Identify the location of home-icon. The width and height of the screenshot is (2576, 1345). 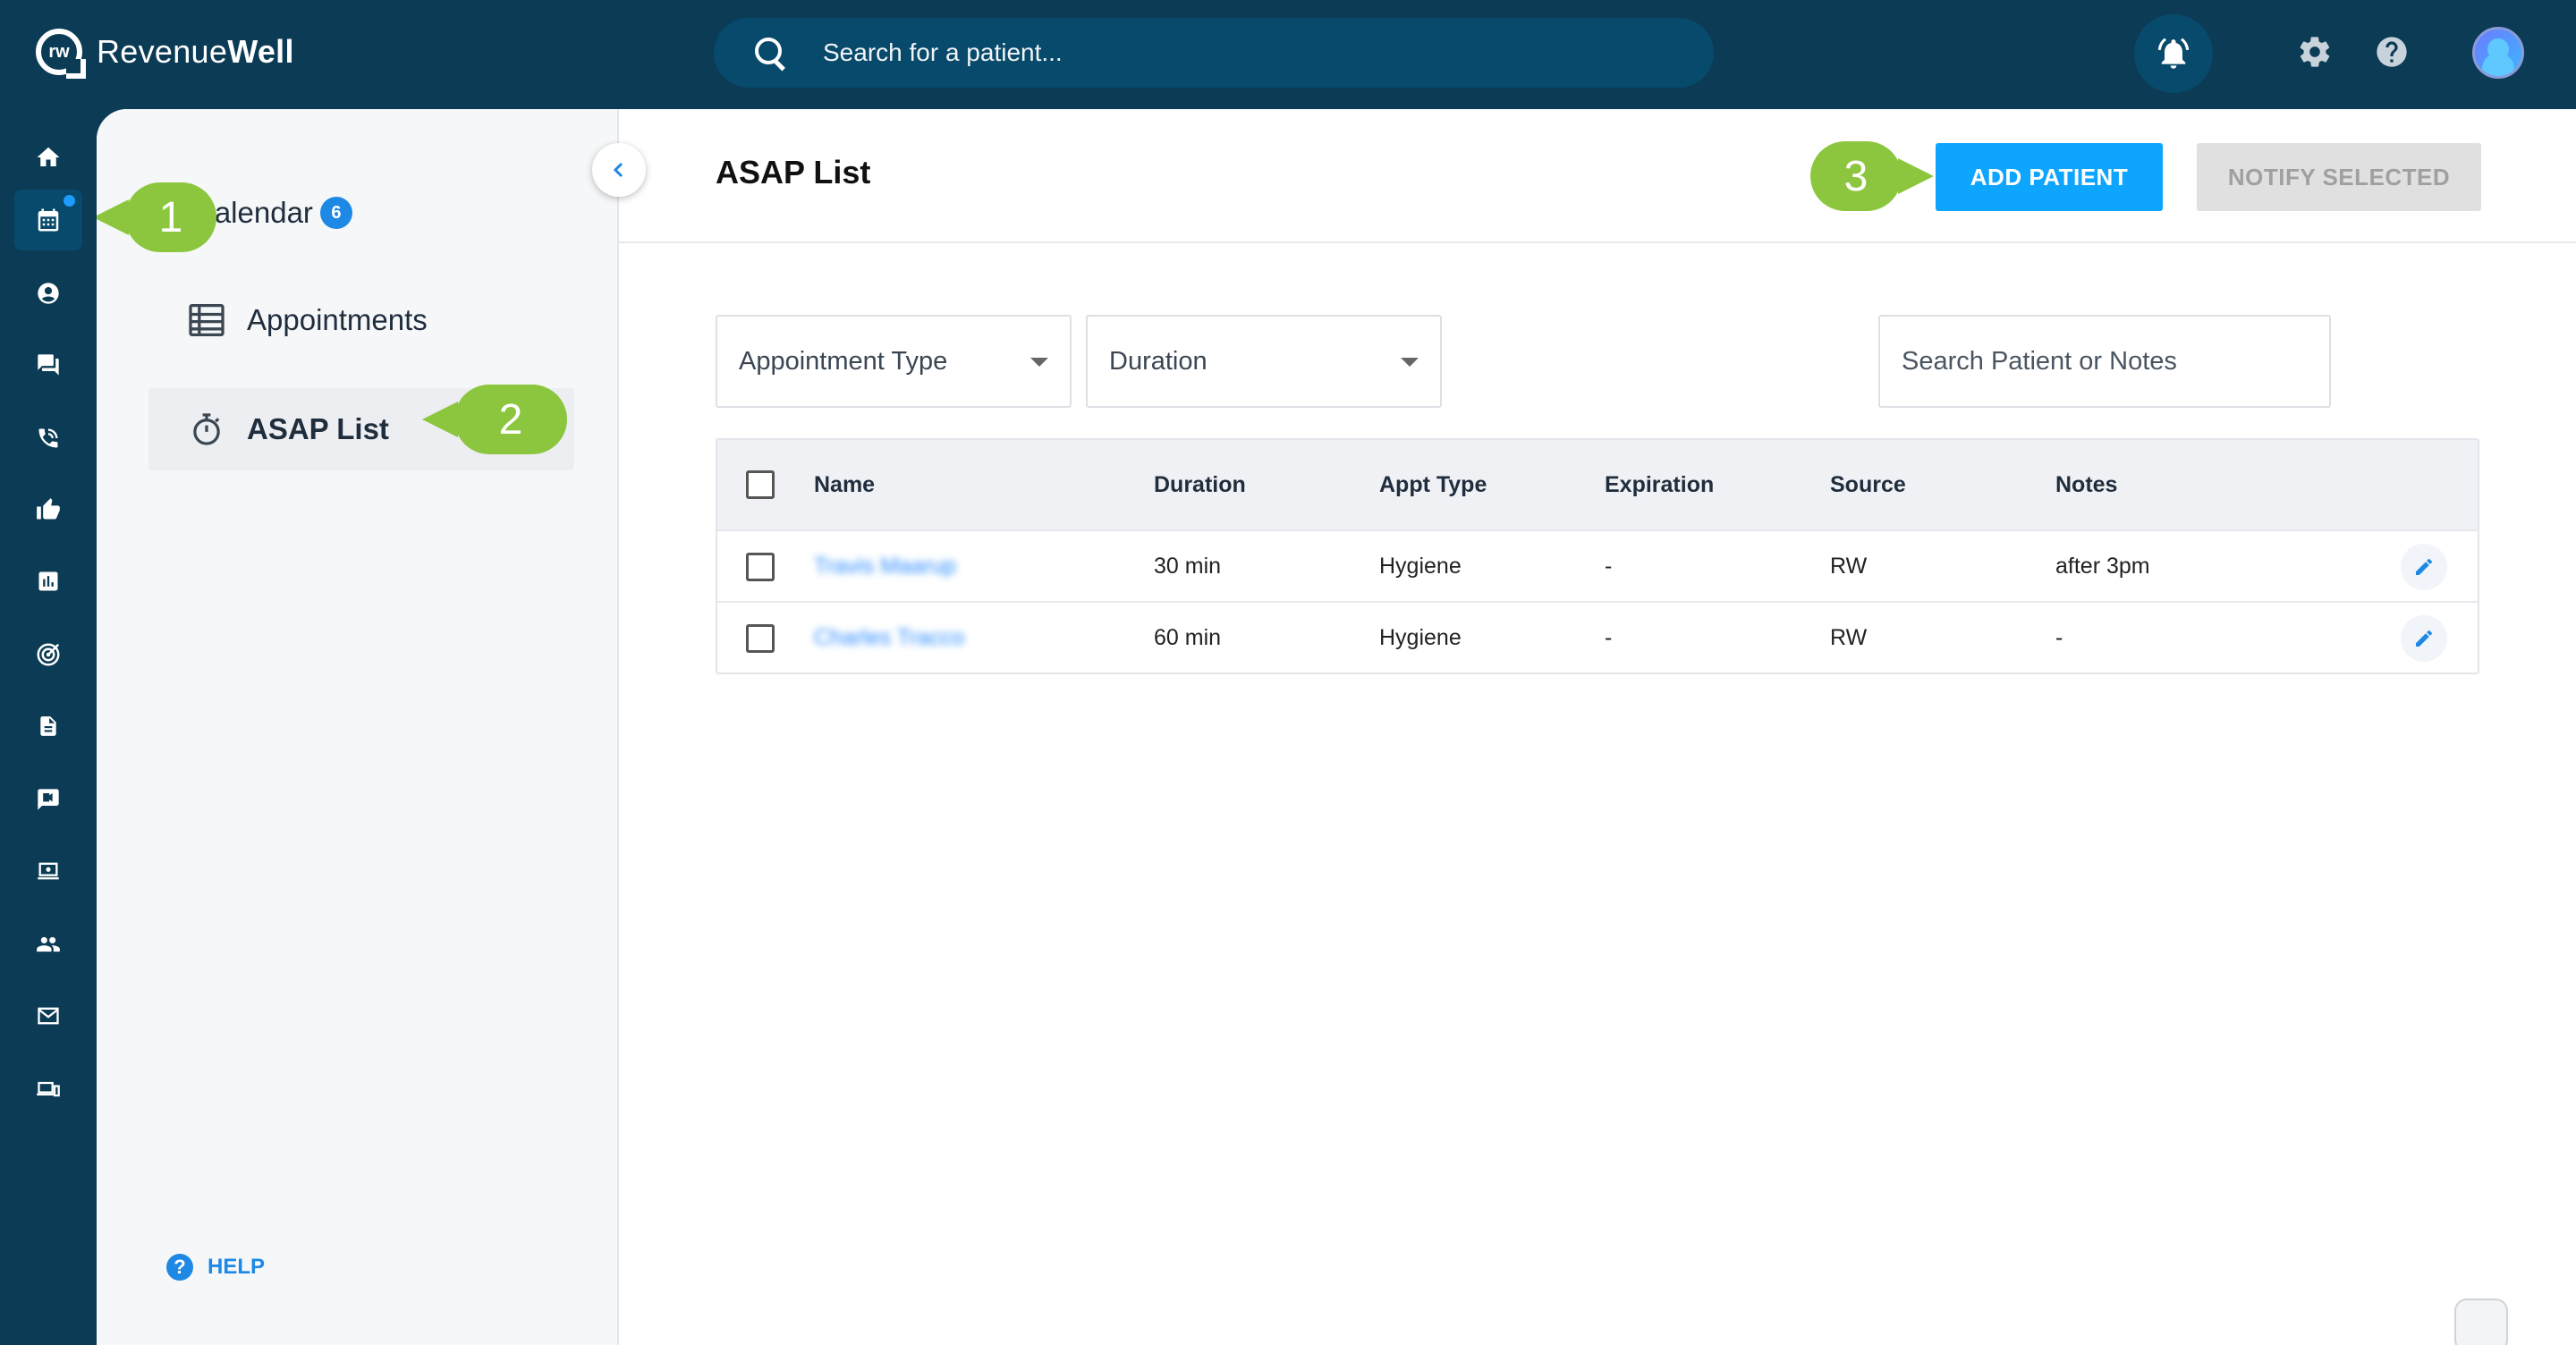
(48, 156).